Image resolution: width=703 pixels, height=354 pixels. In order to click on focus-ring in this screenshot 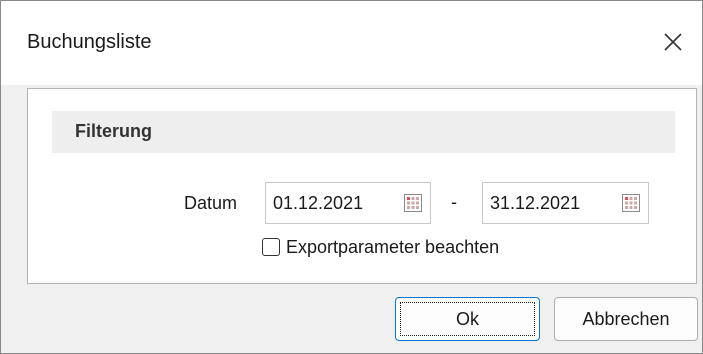, I will do `click(467, 319)`.